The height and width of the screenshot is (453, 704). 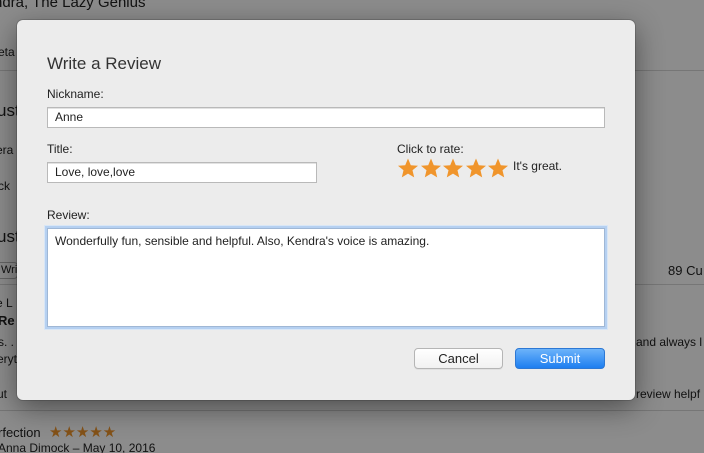 I want to click on submit-button: Submit, so click(x=560, y=358).